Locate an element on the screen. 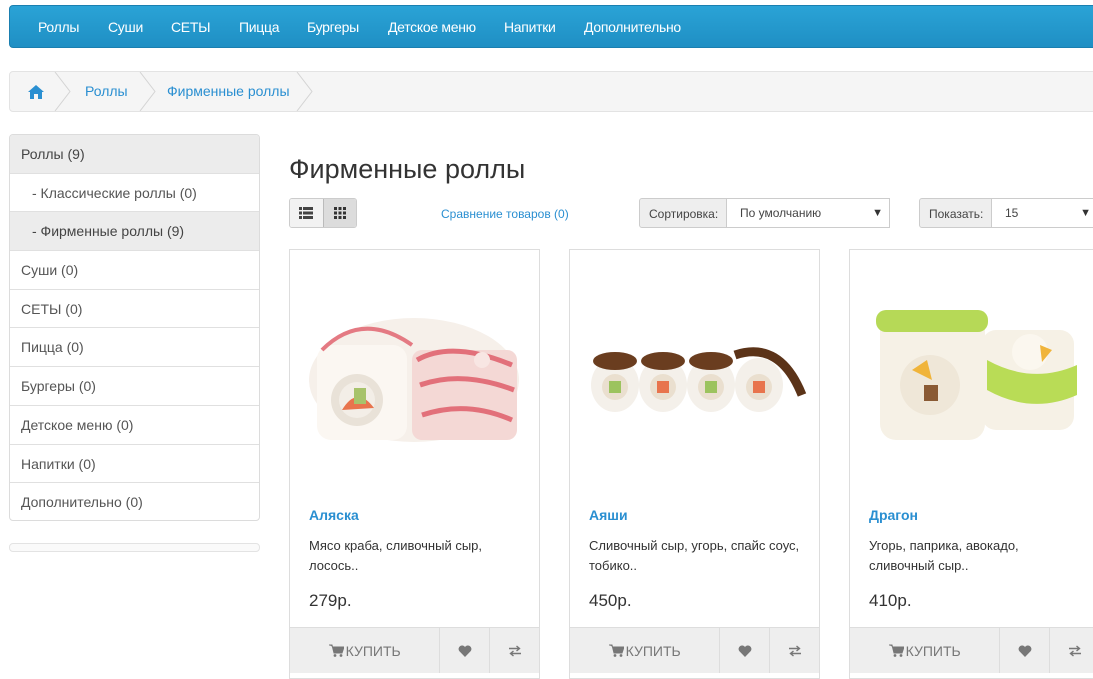 The width and height of the screenshot is (1093, 679). nav-item-rolls: Роллы is located at coordinates (58, 27).